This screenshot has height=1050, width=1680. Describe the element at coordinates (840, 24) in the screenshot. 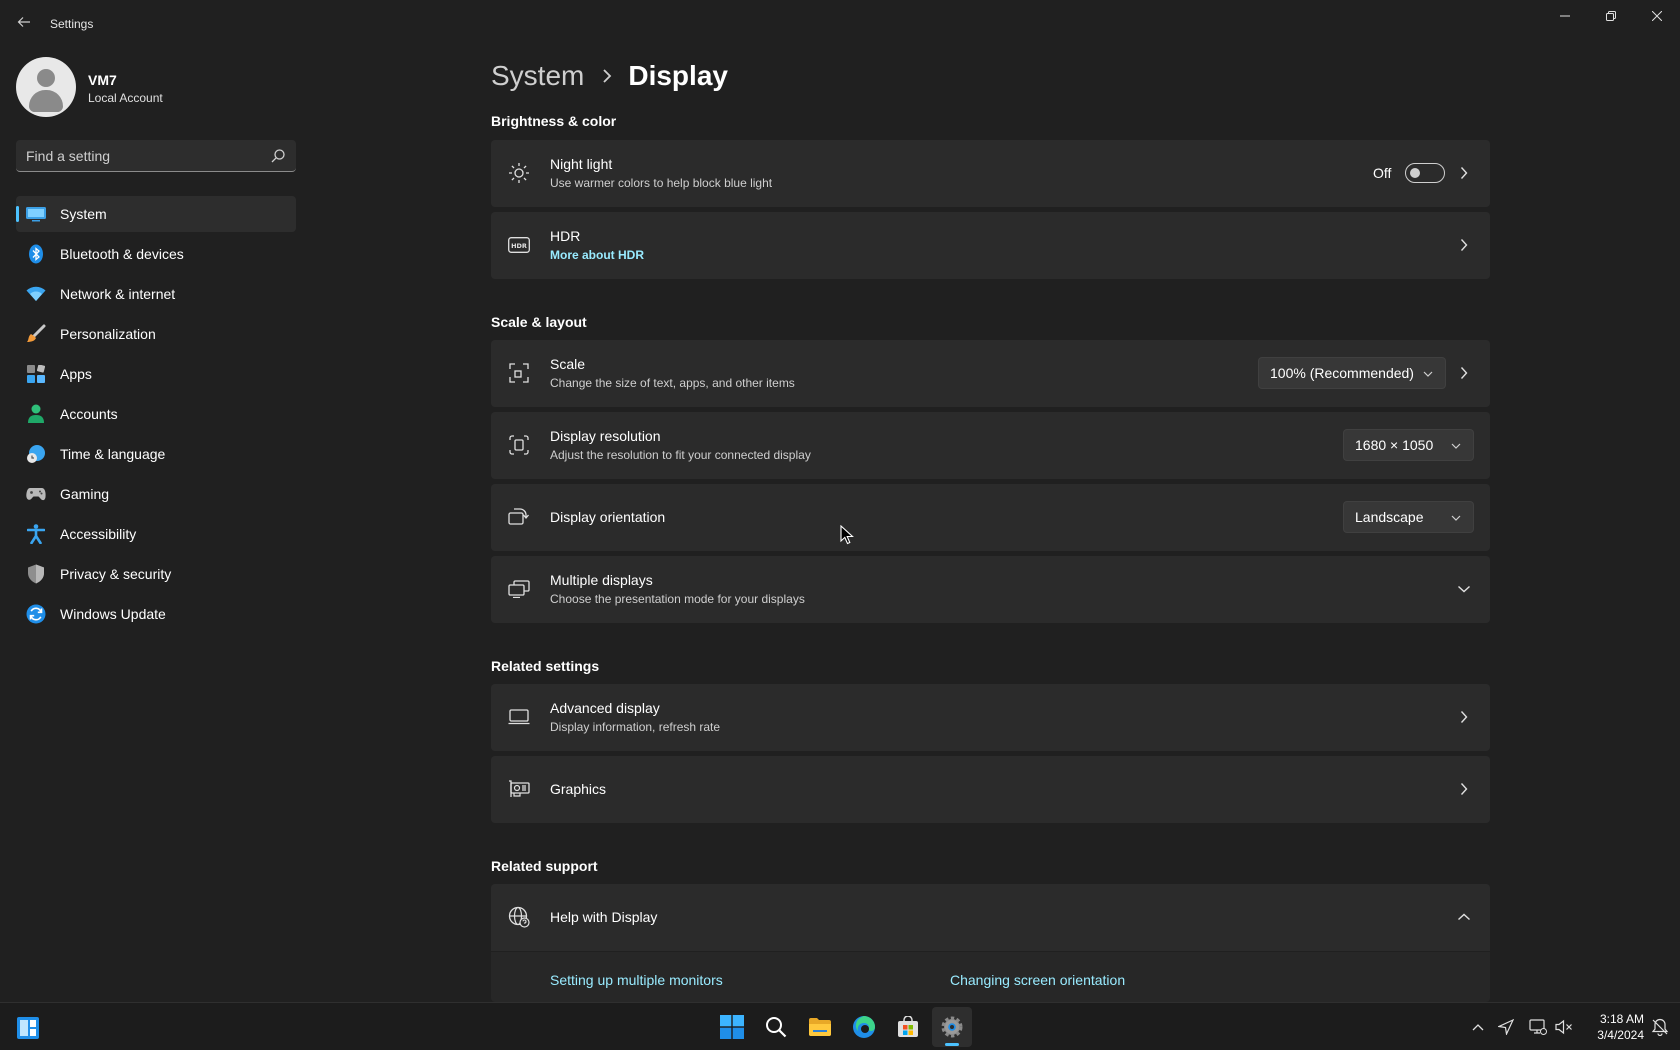

I see `title-bar: Settings` at that location.